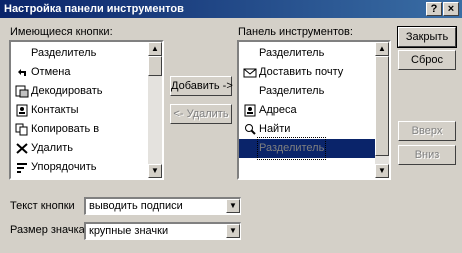 Image resolution: width=462 pixels, height=253 pixels. I want to click on list-item: Адреса, so click(307, 110).